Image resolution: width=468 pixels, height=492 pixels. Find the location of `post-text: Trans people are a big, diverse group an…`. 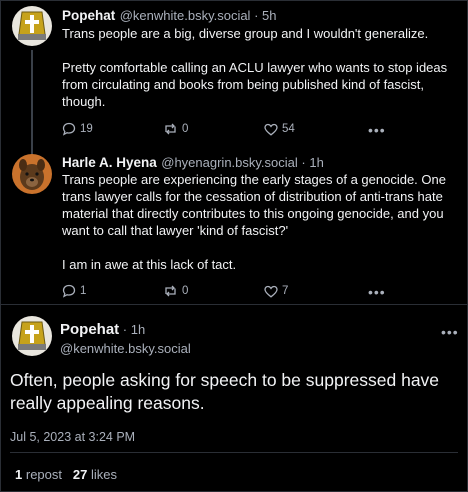

post-text: Trans people are a big, diverse group an… is located at coordinates (255, 67).